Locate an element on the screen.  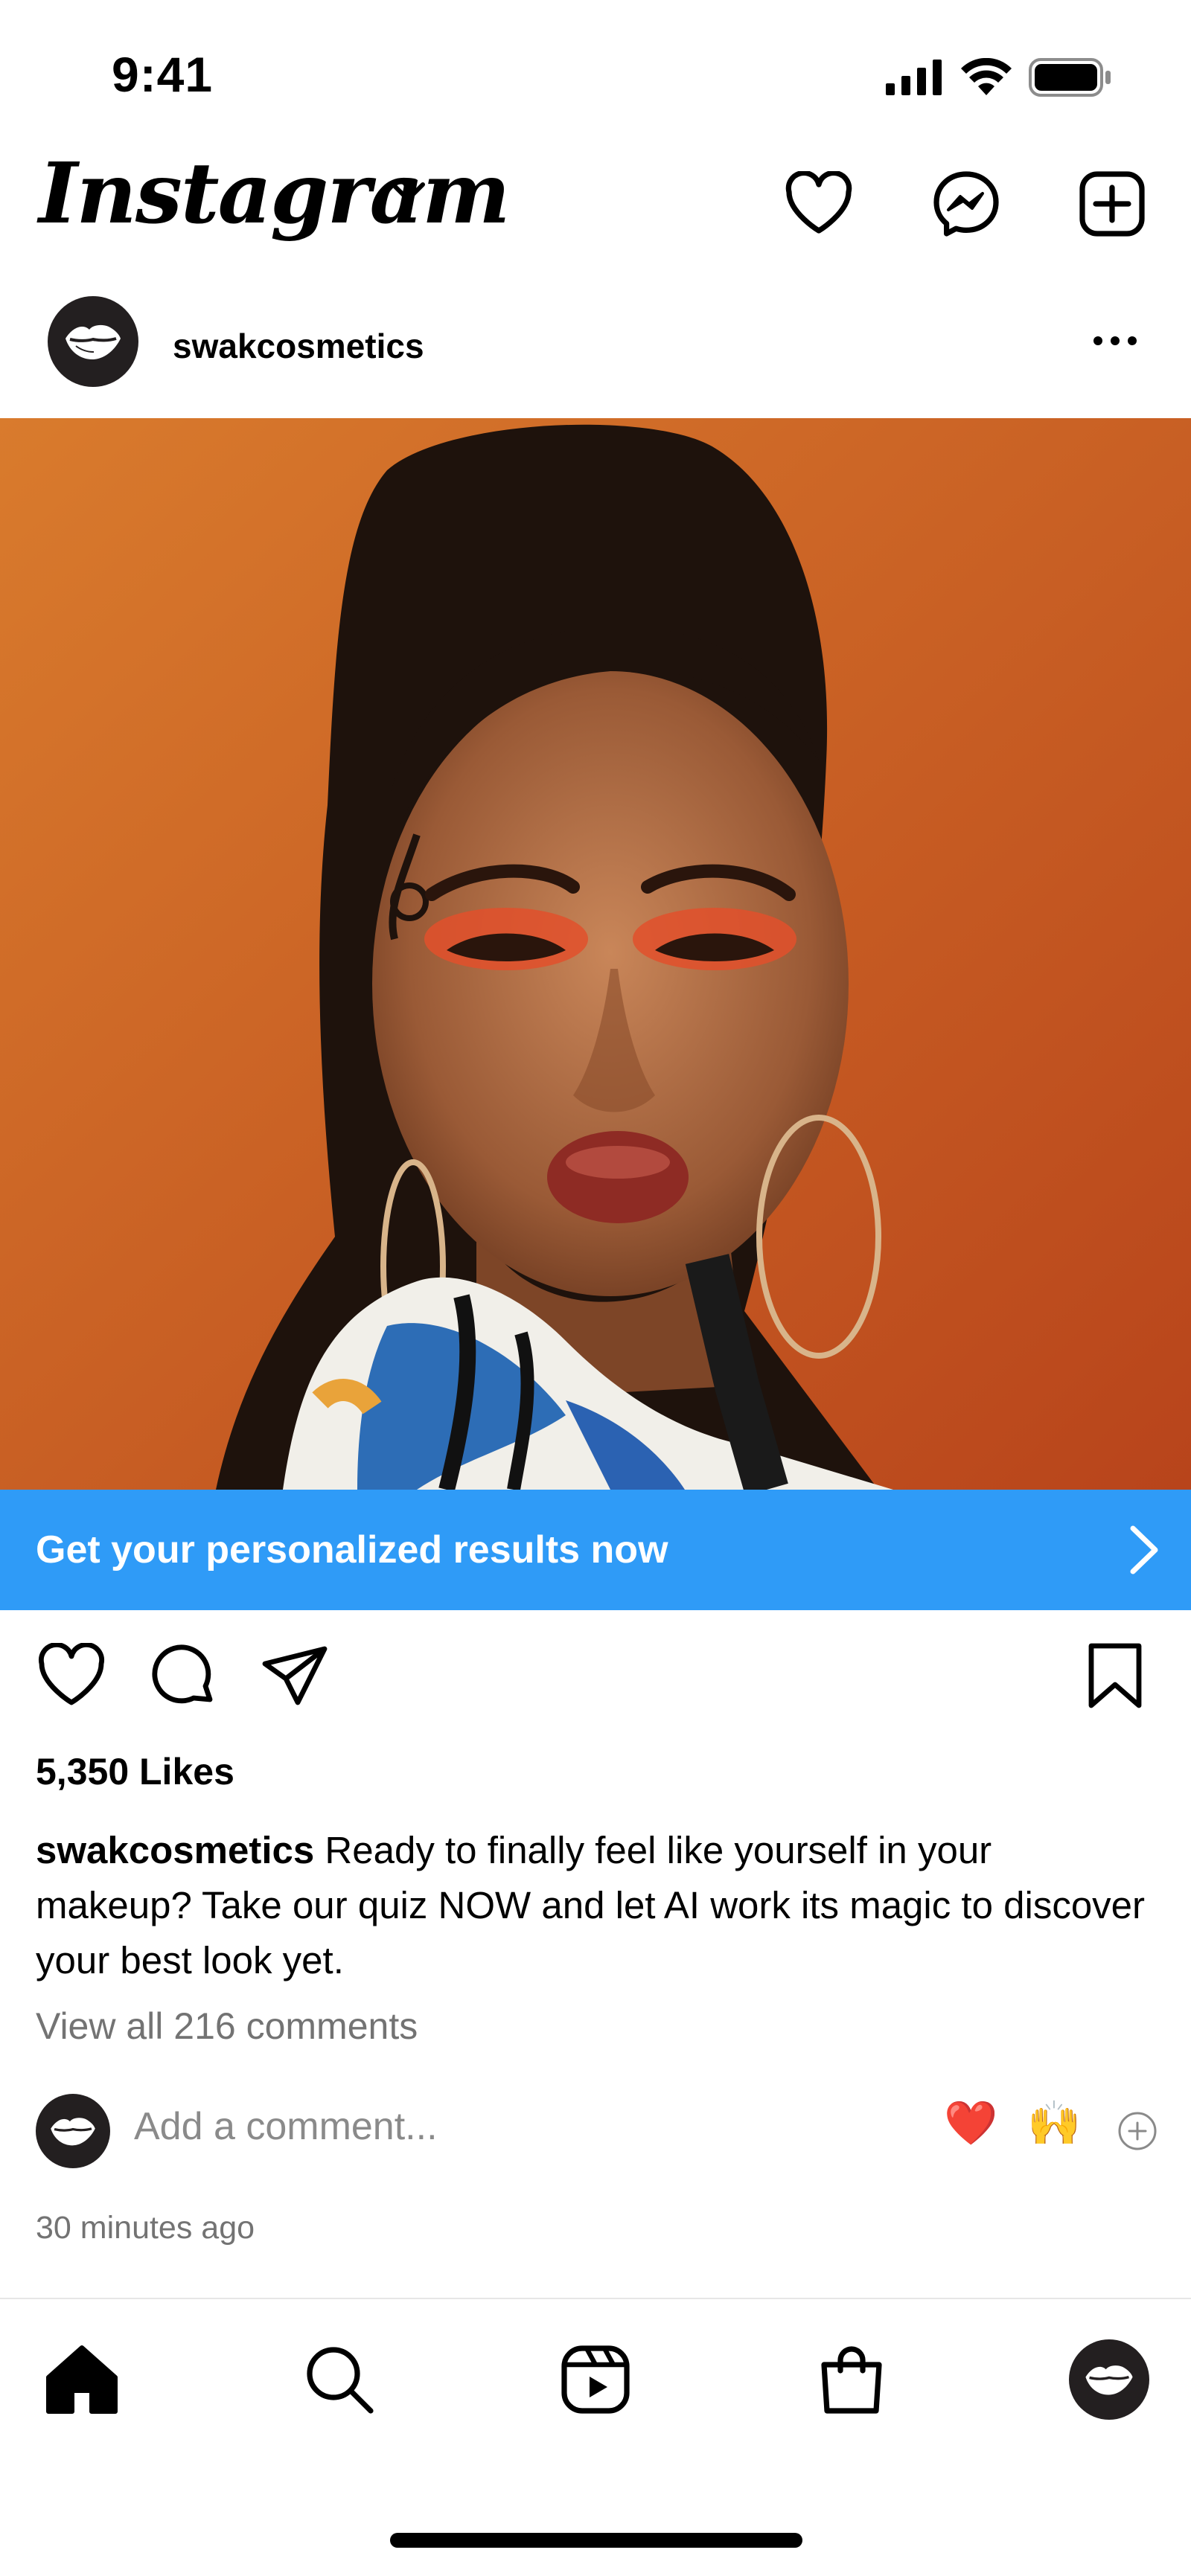
nav-home is located at coordinates (82, 2380).